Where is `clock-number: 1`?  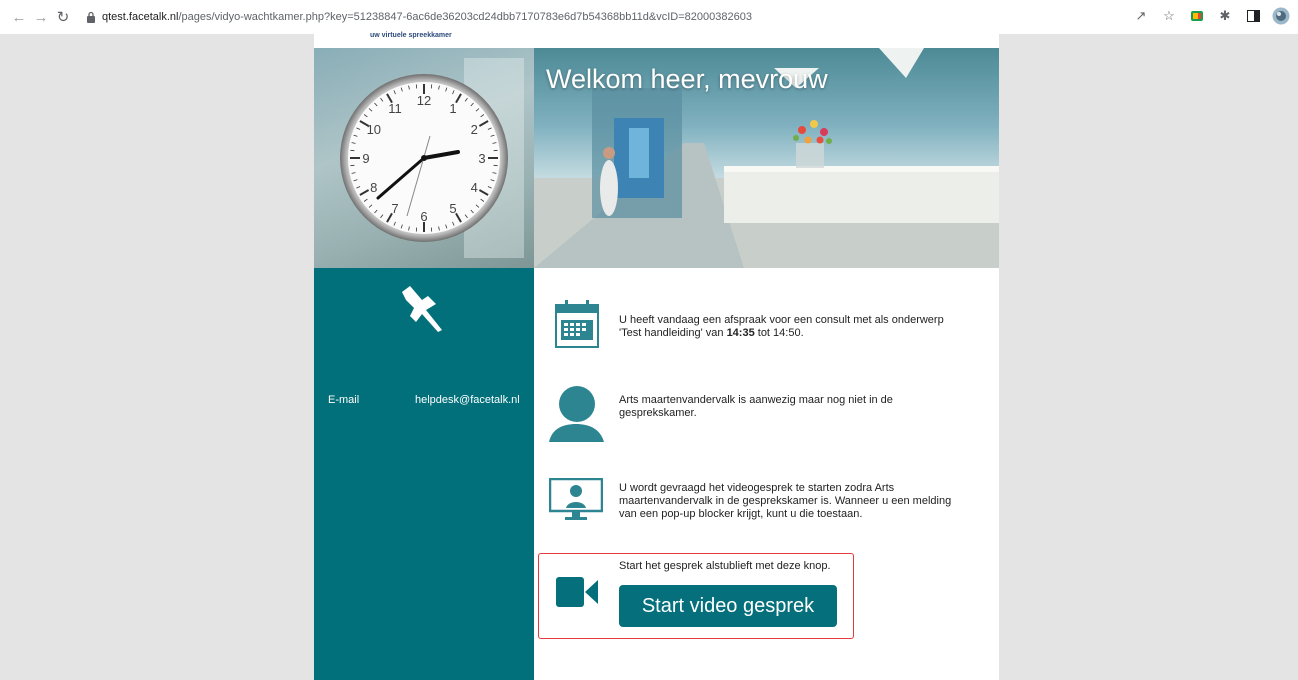
clock-number: 1 is located at coordinates (452, 108).